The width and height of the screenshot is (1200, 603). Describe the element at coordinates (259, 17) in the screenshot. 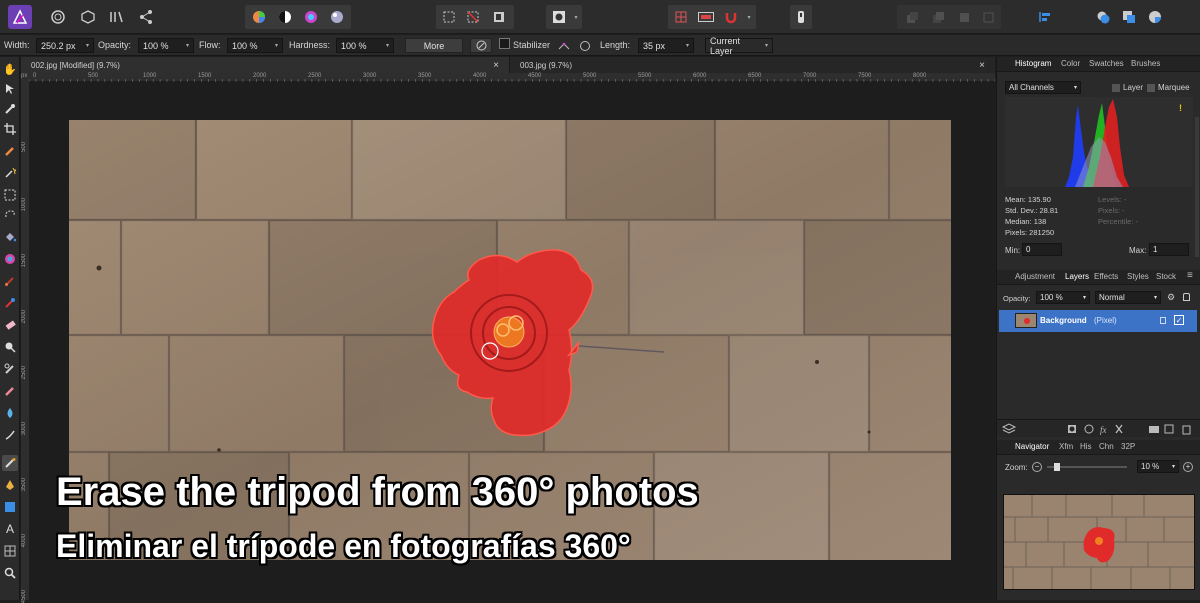

I see `color-wheel-icon` at that location.